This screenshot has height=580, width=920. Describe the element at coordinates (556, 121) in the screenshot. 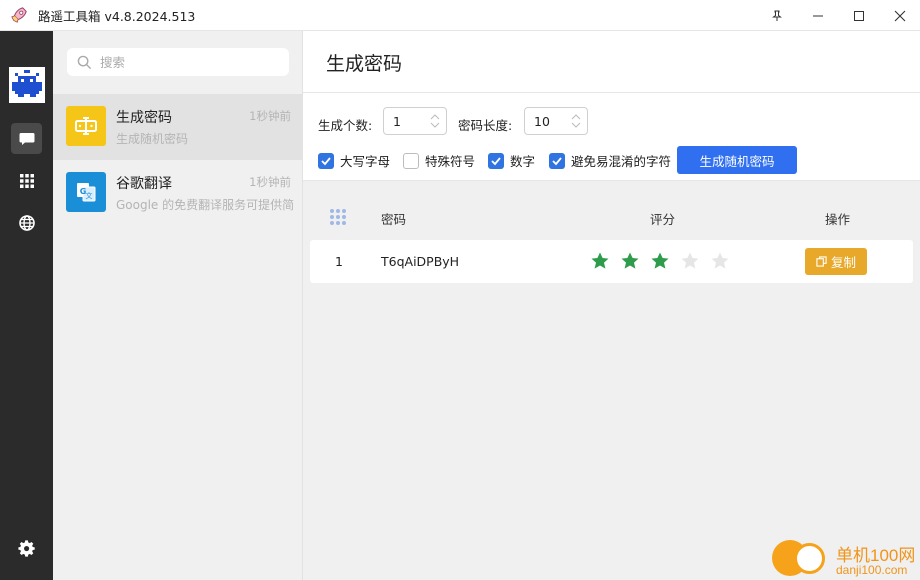

I see `length-stepper: 10` at that location.